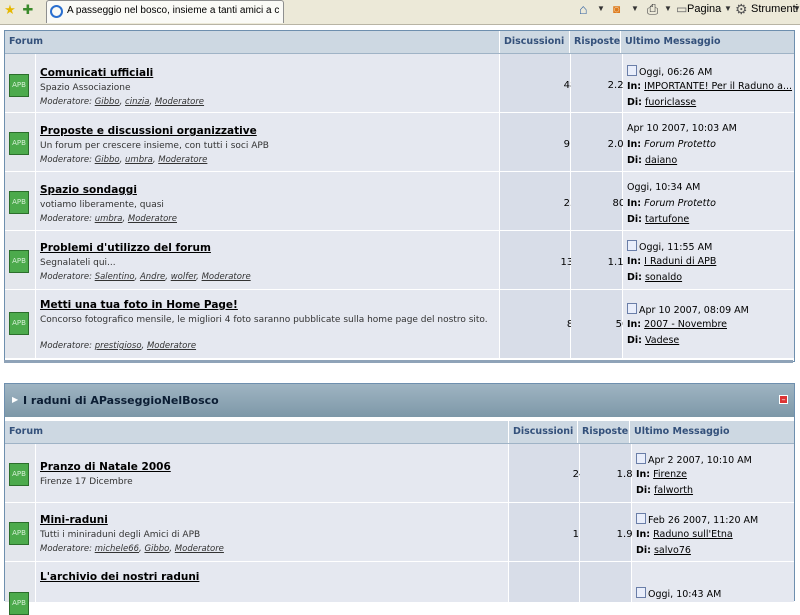 The image size is (800, 615). I want to click on forum-title-link: Proposte e discussioni organizzative, so click(148, 131).